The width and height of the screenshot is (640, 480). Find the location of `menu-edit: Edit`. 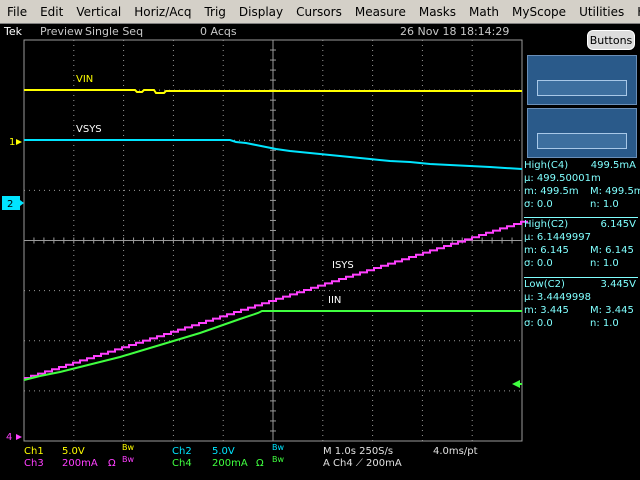

menu-edit: Edit is located at coordinates (51, 12).